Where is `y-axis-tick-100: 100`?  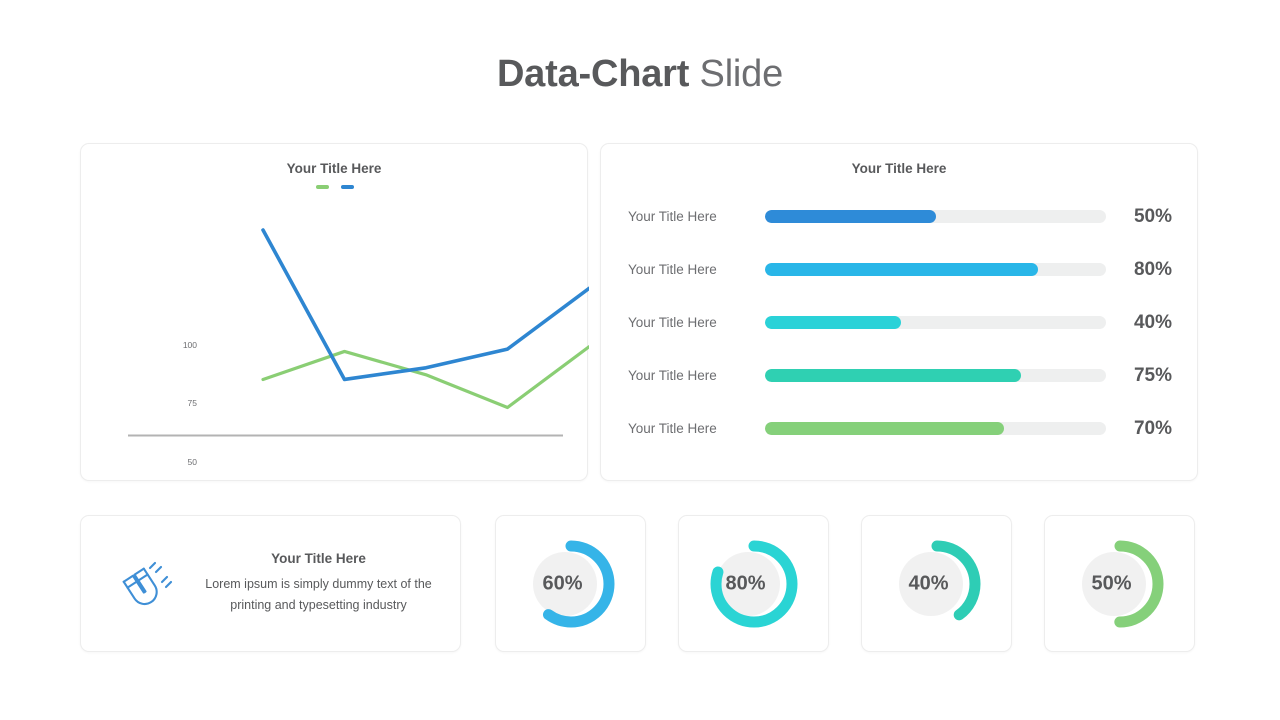 y-axis-tick-100: 100 is located at coordinates (189, 345).